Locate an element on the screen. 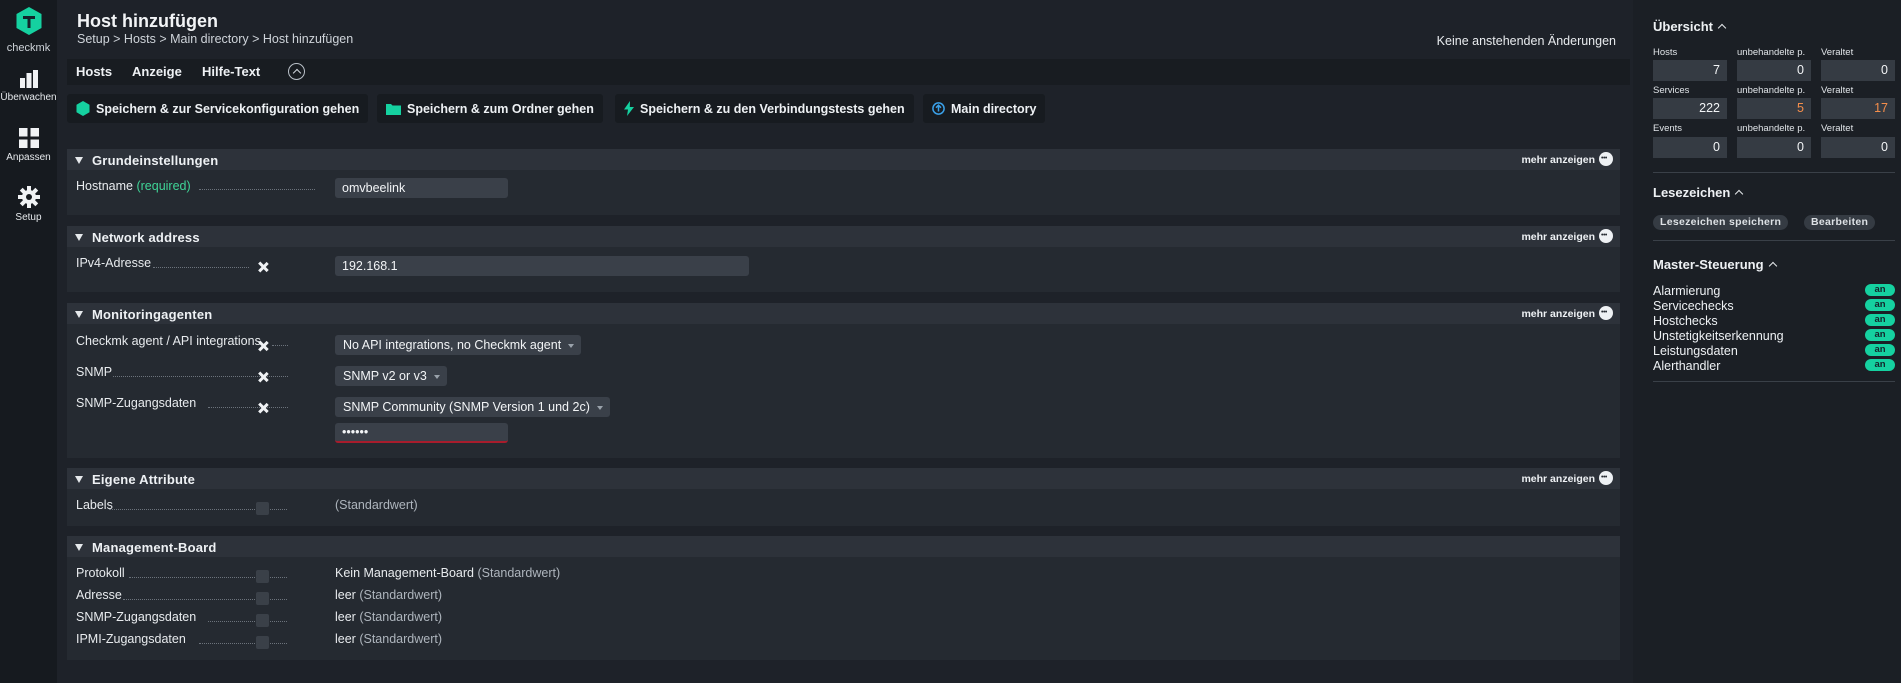  hosts-unhandled: 0 is located at coordinates (1774, 70).